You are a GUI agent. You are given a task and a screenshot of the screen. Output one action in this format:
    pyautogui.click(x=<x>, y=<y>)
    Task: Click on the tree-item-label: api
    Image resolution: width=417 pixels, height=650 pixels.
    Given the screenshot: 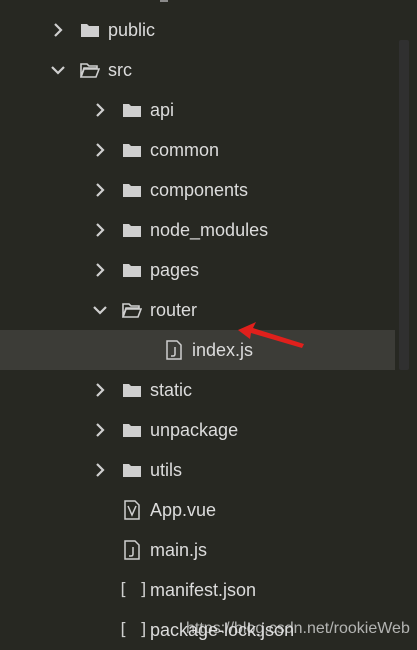 What is the action you would take?
    pyautogui.click(x=162, y=110)
    